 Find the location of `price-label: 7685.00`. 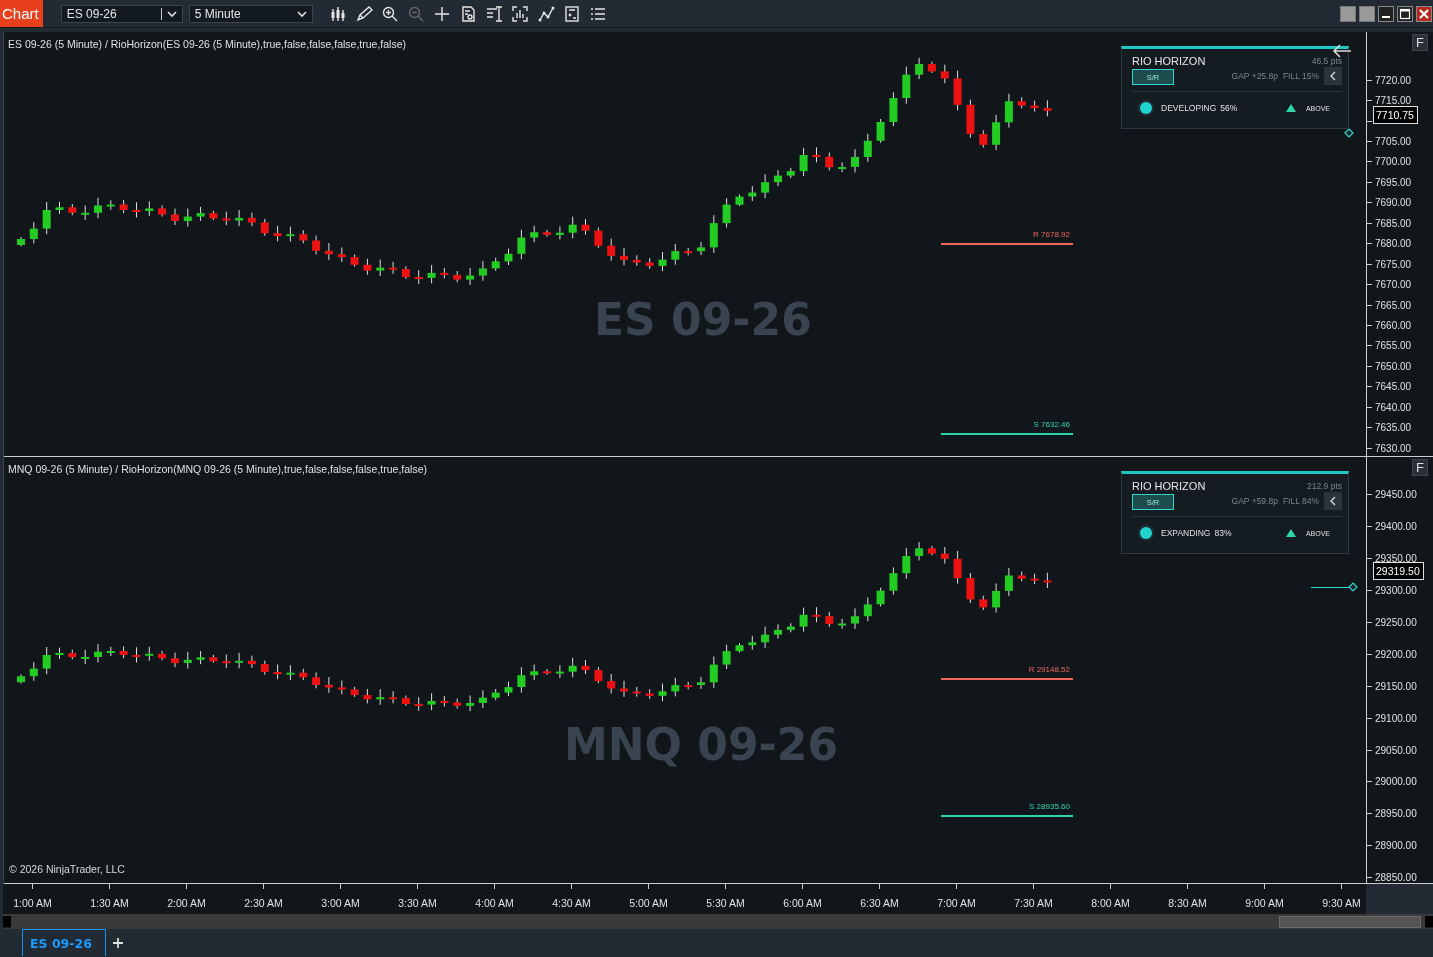

price-label: 7685.00 is located at coordinates (1393, 223).